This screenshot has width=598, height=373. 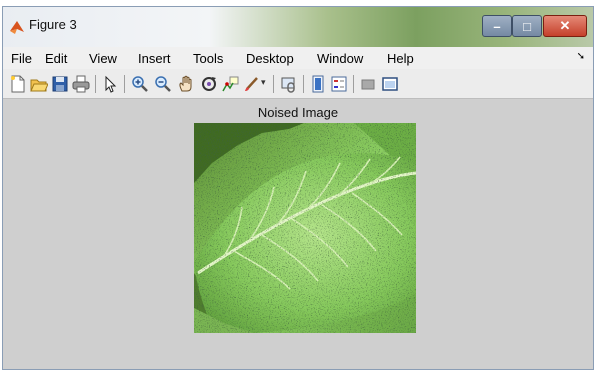 What do you see at coordinates (581, 56) in the screenshot?
I see `menu-overflow-icon: ➘` at bounding box center [581, 56].